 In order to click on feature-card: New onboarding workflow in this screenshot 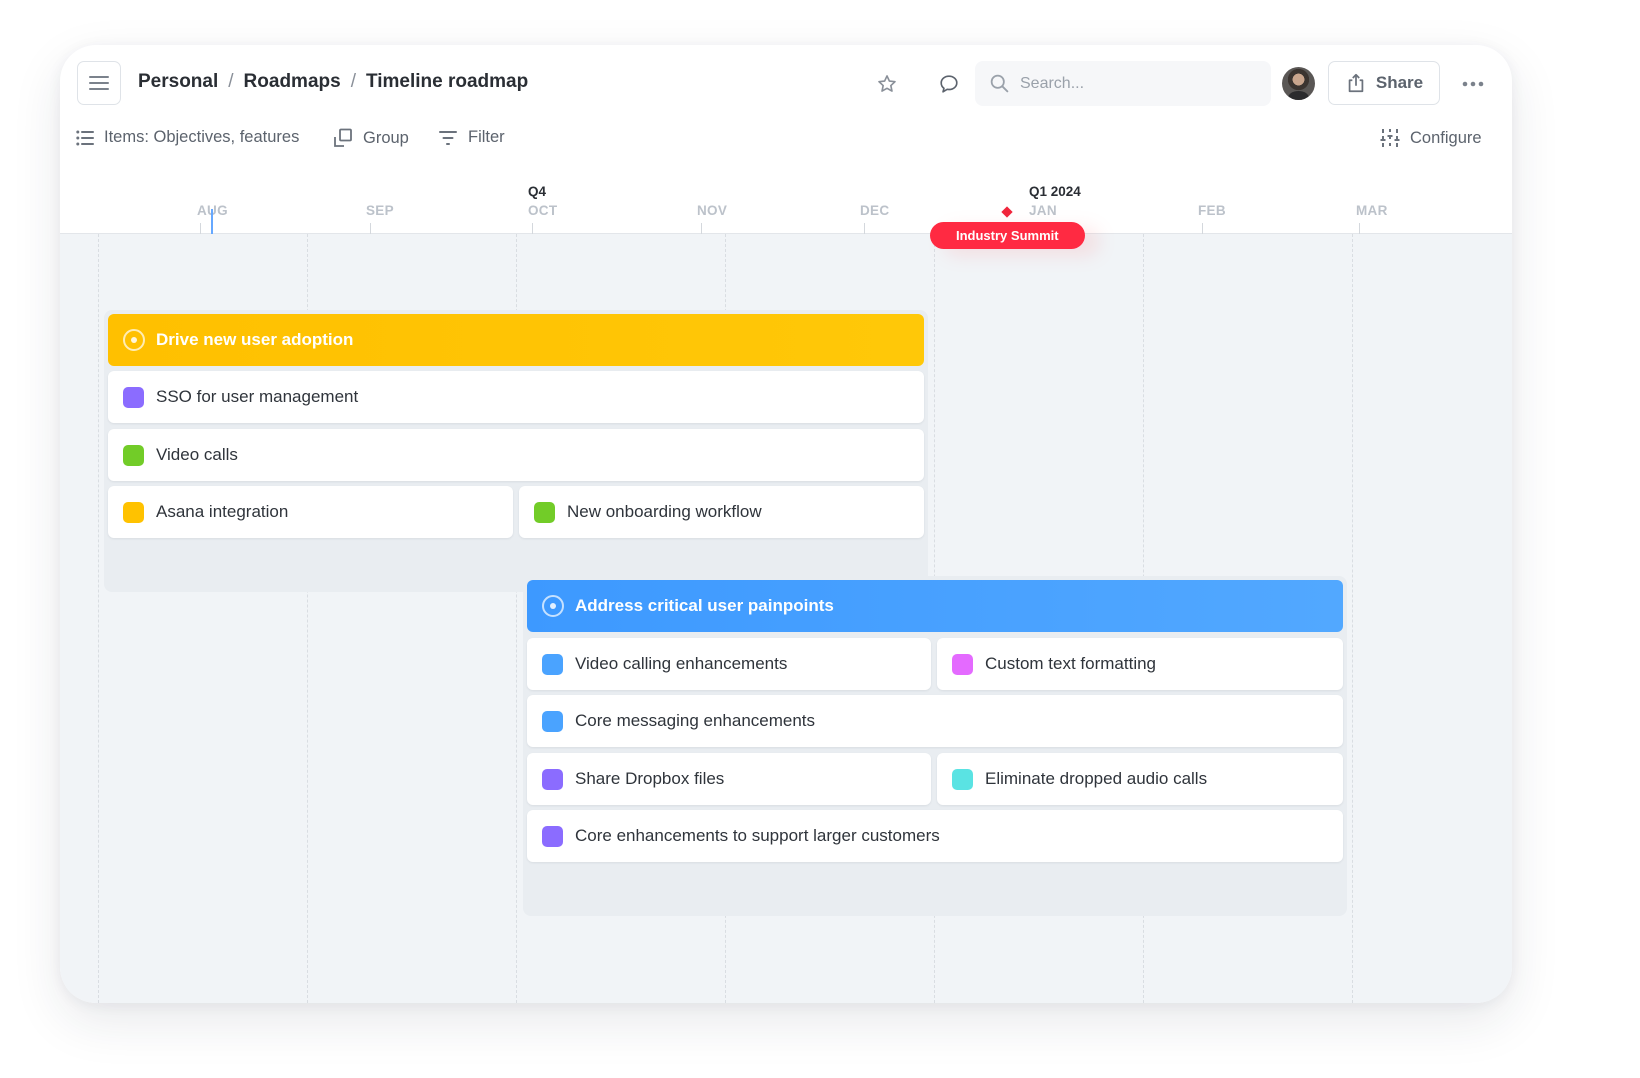, I will do `click(721, 512)`.